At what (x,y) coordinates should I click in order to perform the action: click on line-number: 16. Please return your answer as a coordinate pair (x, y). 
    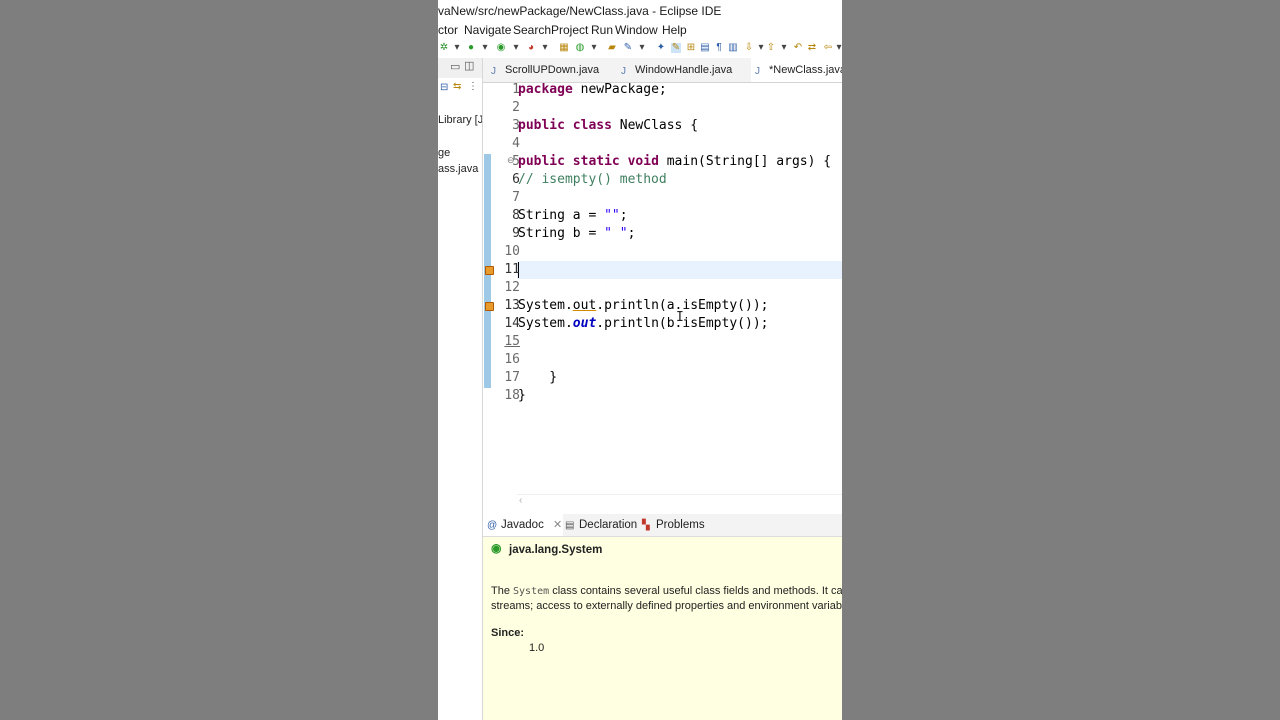
    Looking at the image, I should click on (512, 359).